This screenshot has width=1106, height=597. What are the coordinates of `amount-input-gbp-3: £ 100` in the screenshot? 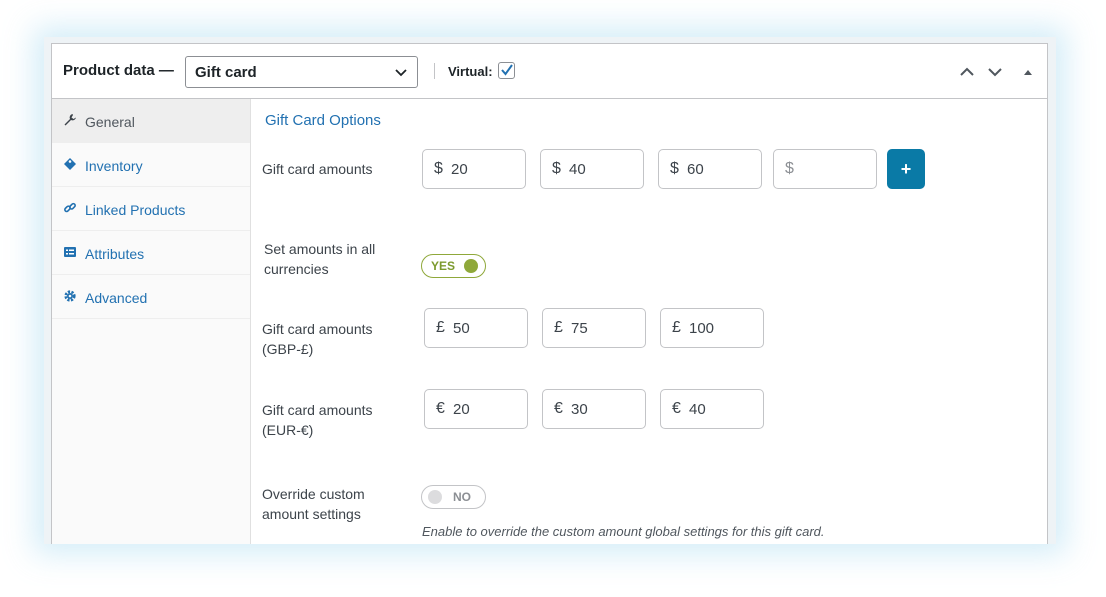 It's located at (712, 328).